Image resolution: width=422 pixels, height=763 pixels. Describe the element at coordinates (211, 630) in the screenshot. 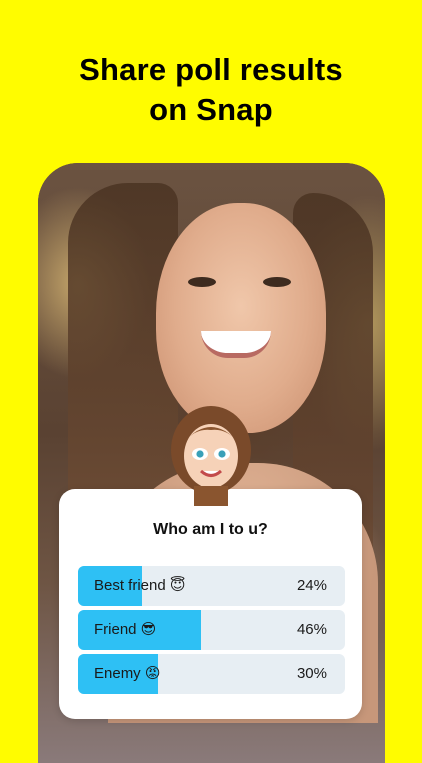

I see `poll-option-friend: Friend 😎 46%` at that location.